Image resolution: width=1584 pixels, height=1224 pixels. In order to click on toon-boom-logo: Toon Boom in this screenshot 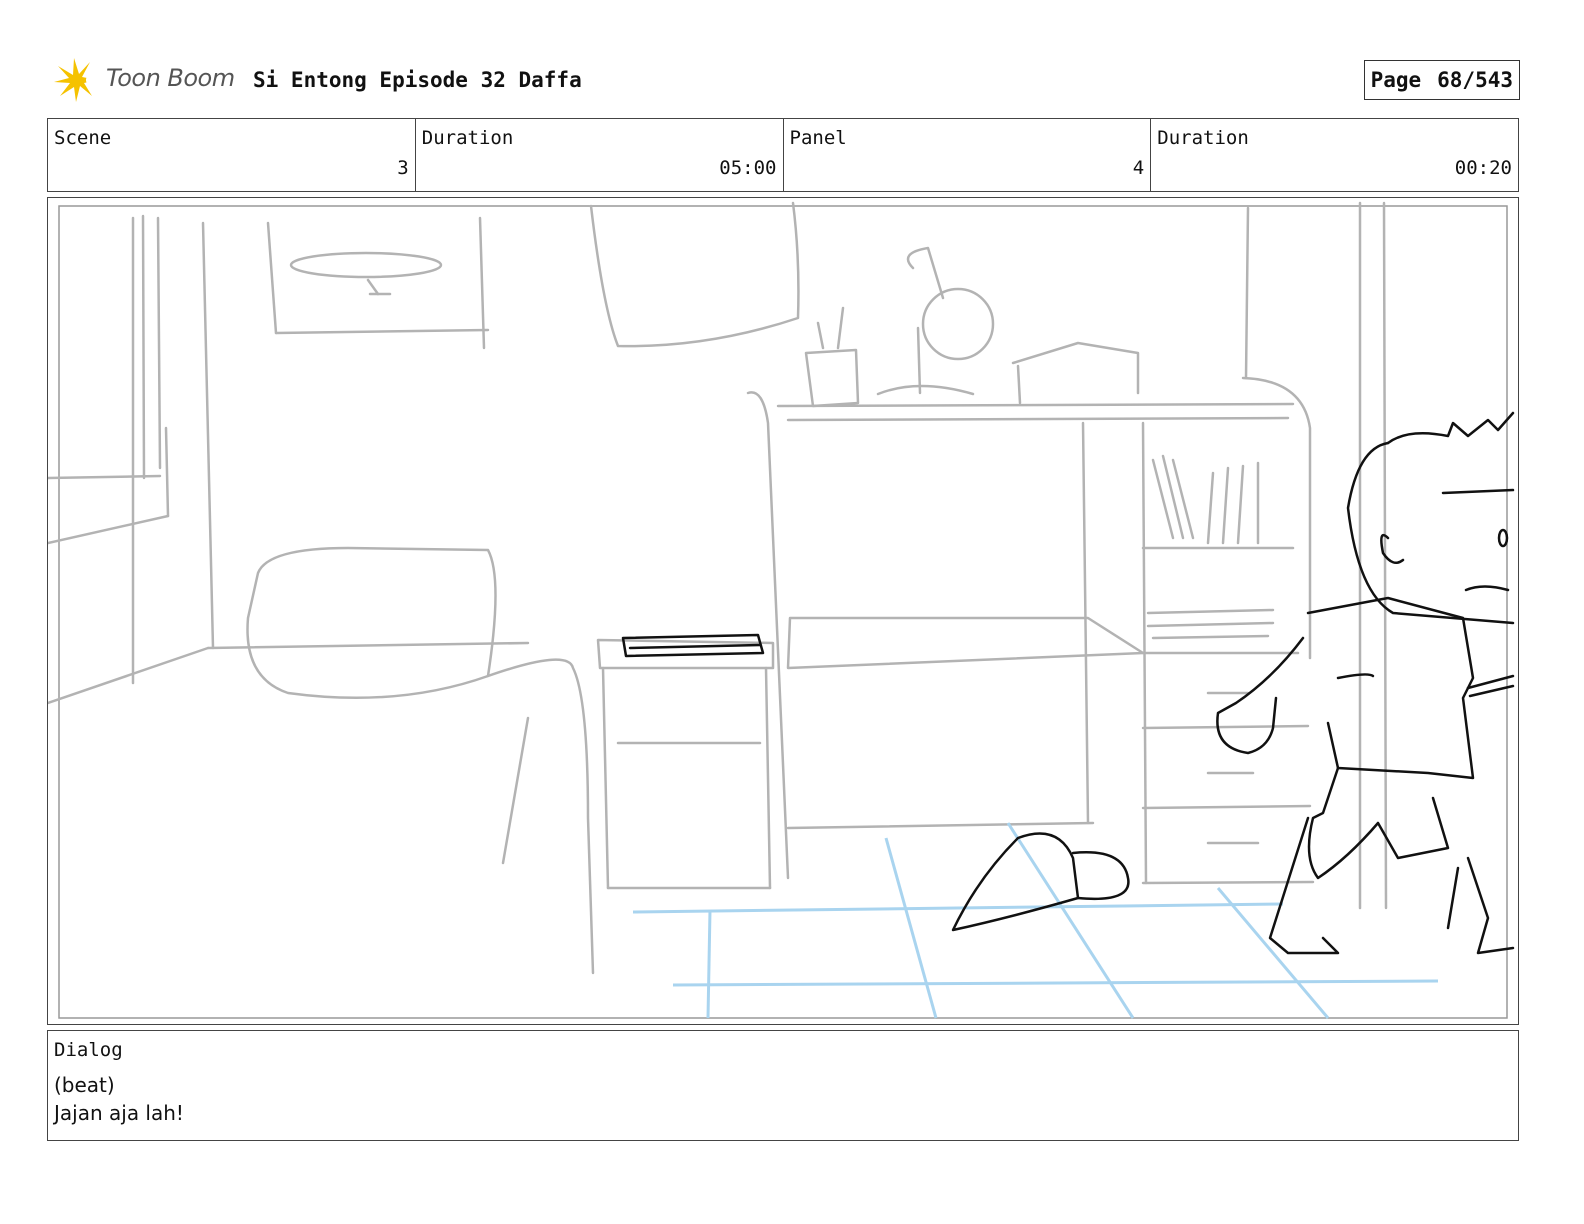, I will do `click(147, 80)`.